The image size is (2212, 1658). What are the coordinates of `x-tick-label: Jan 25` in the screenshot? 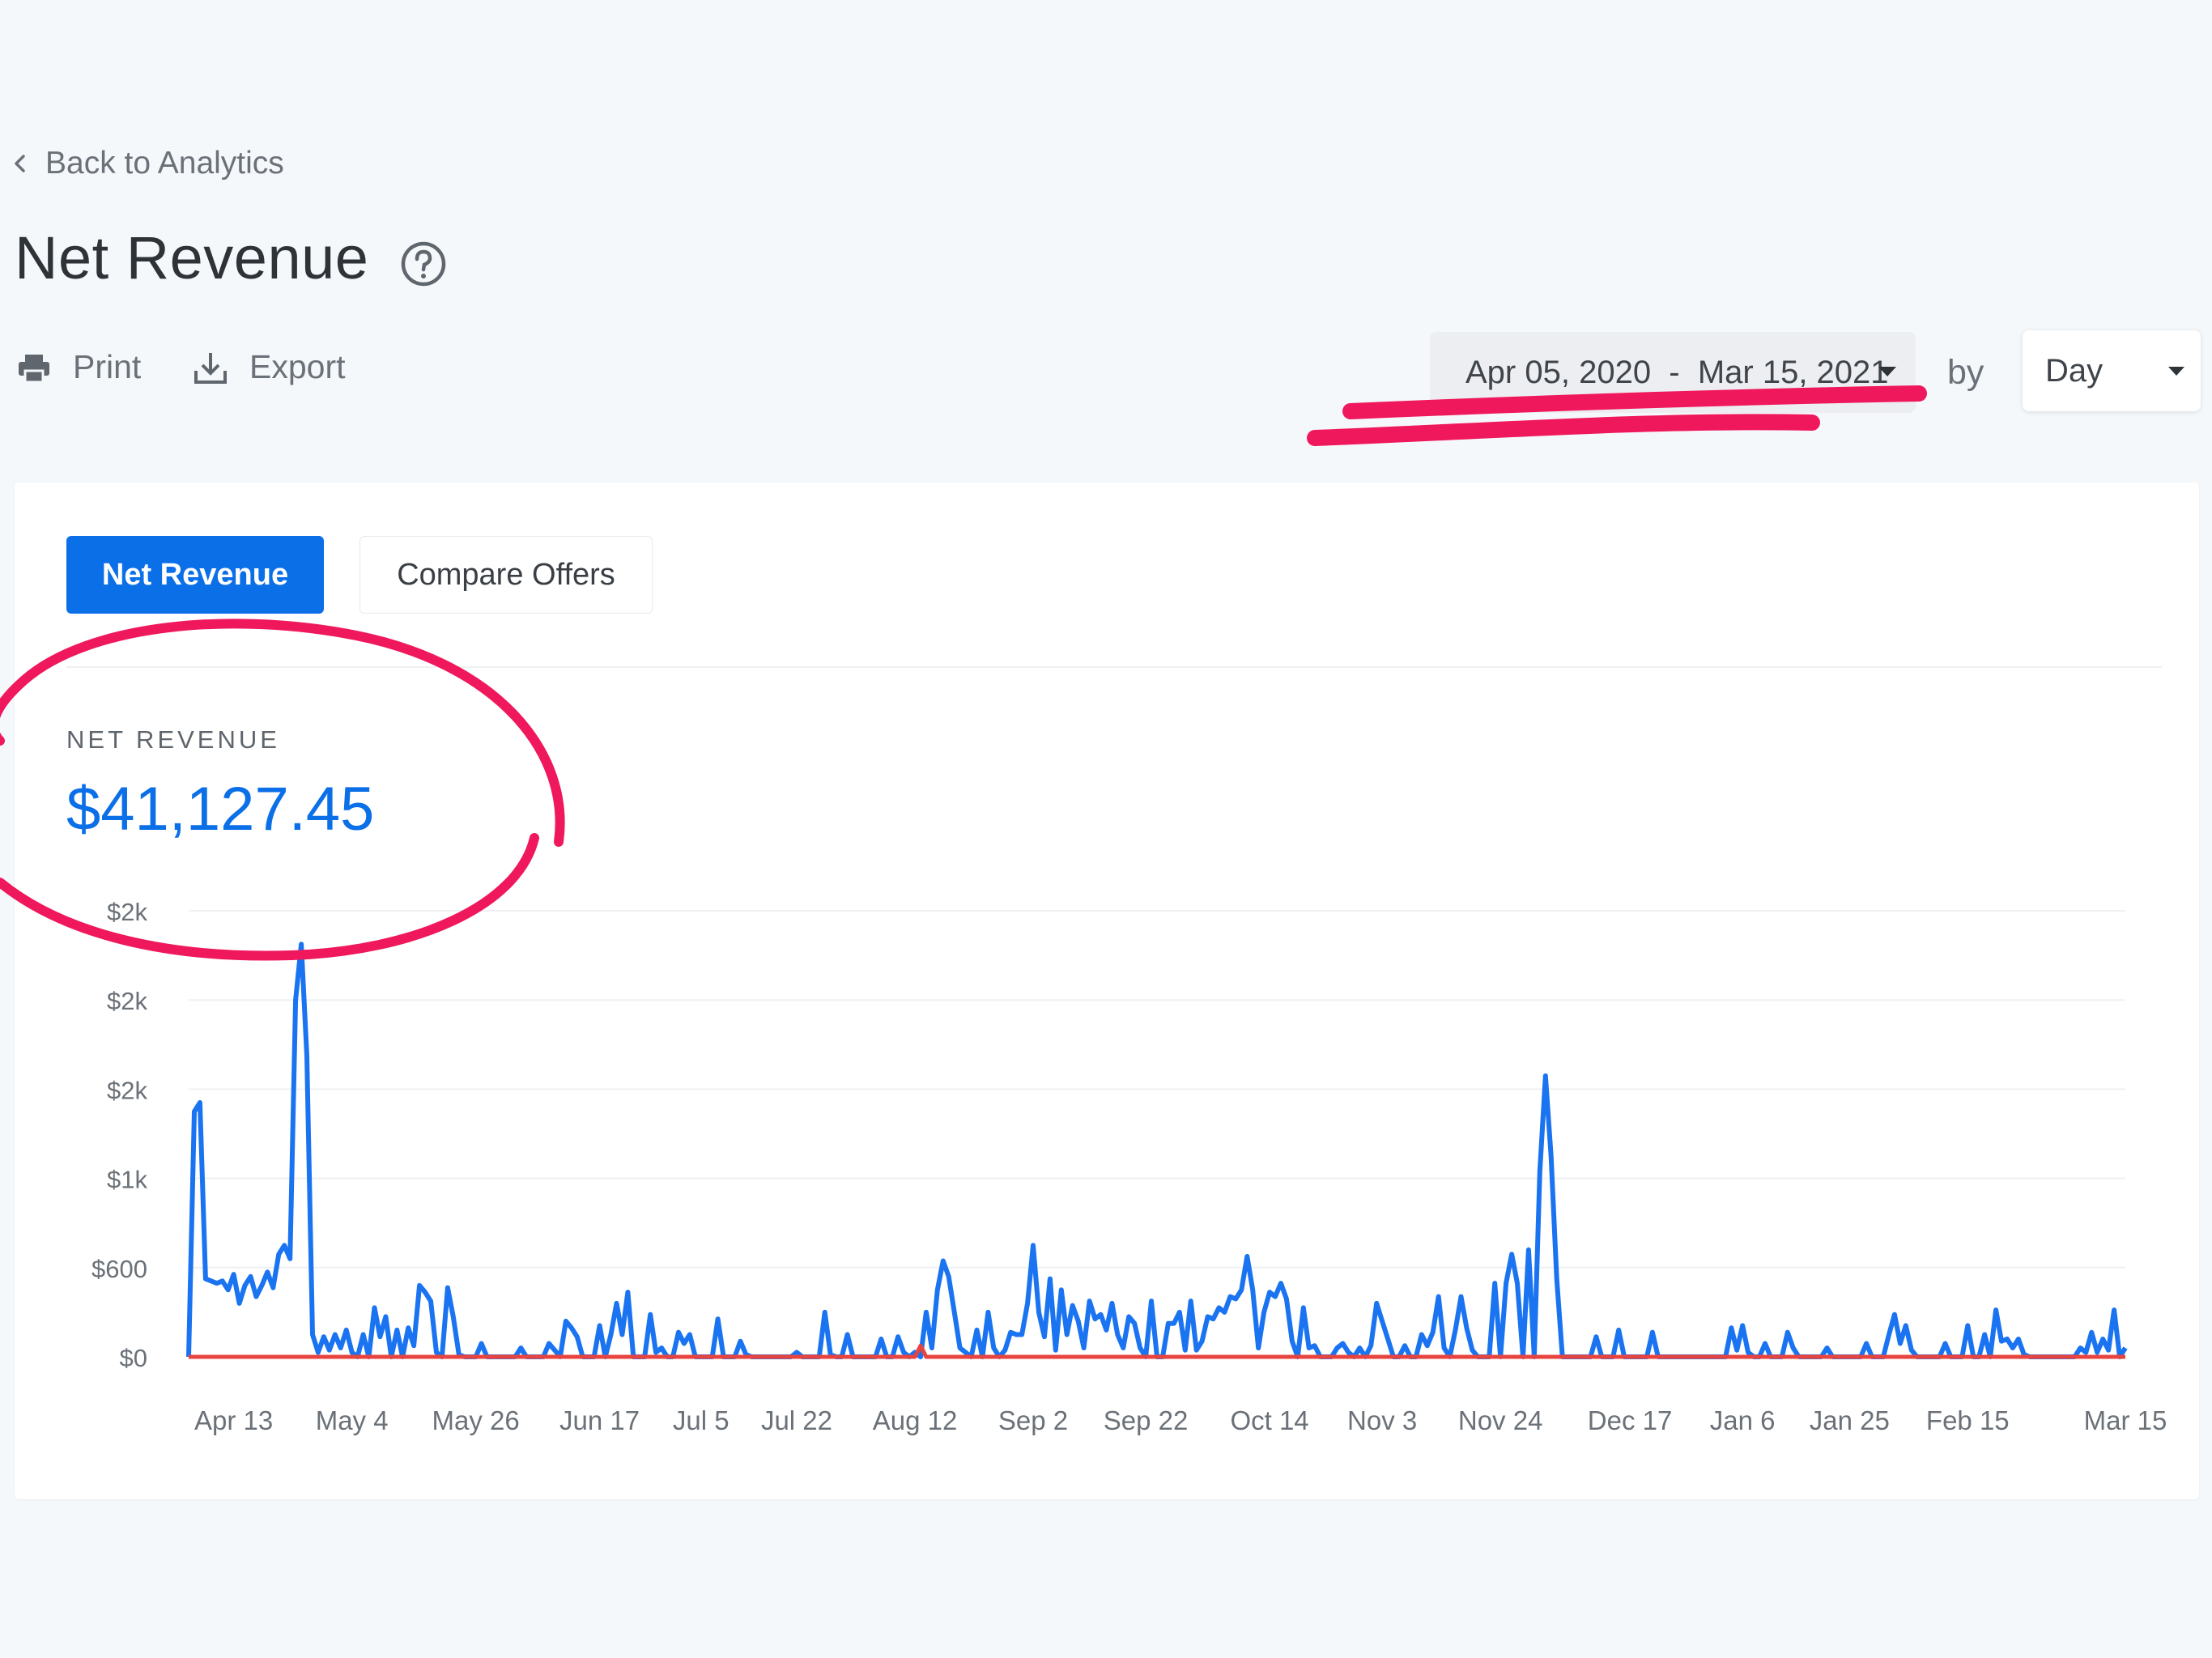 It's located at (1850, 1420).